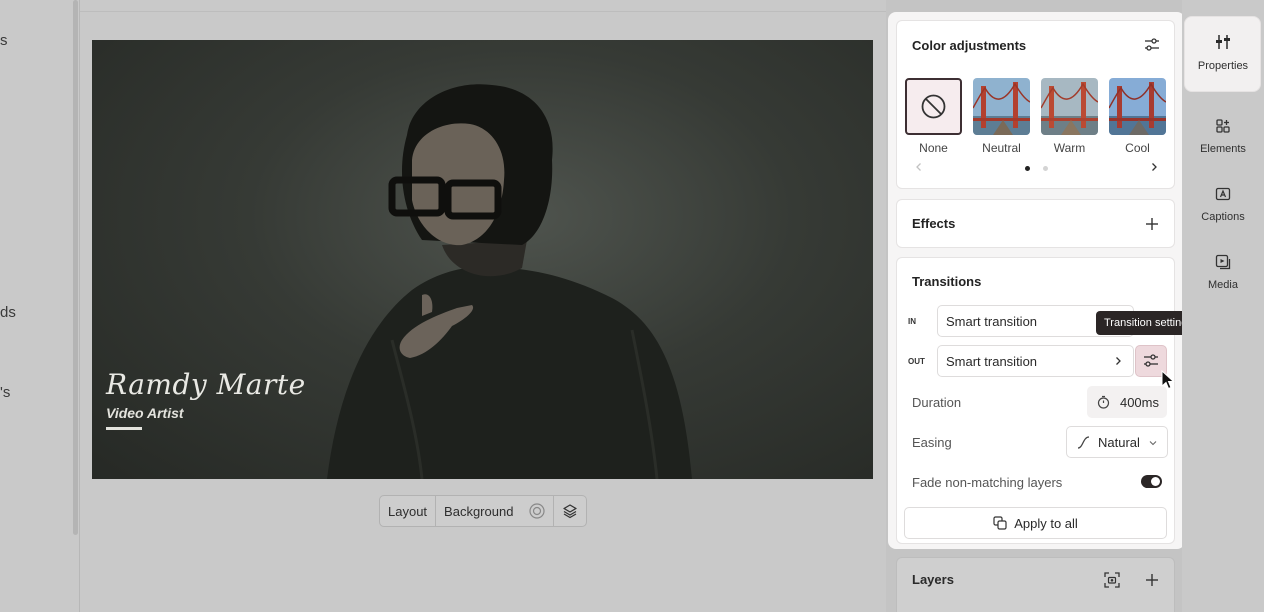  Describe the element at coordinates (4, 40) in the screenshot. I see `sidebar-text-fragment: s` at that location.